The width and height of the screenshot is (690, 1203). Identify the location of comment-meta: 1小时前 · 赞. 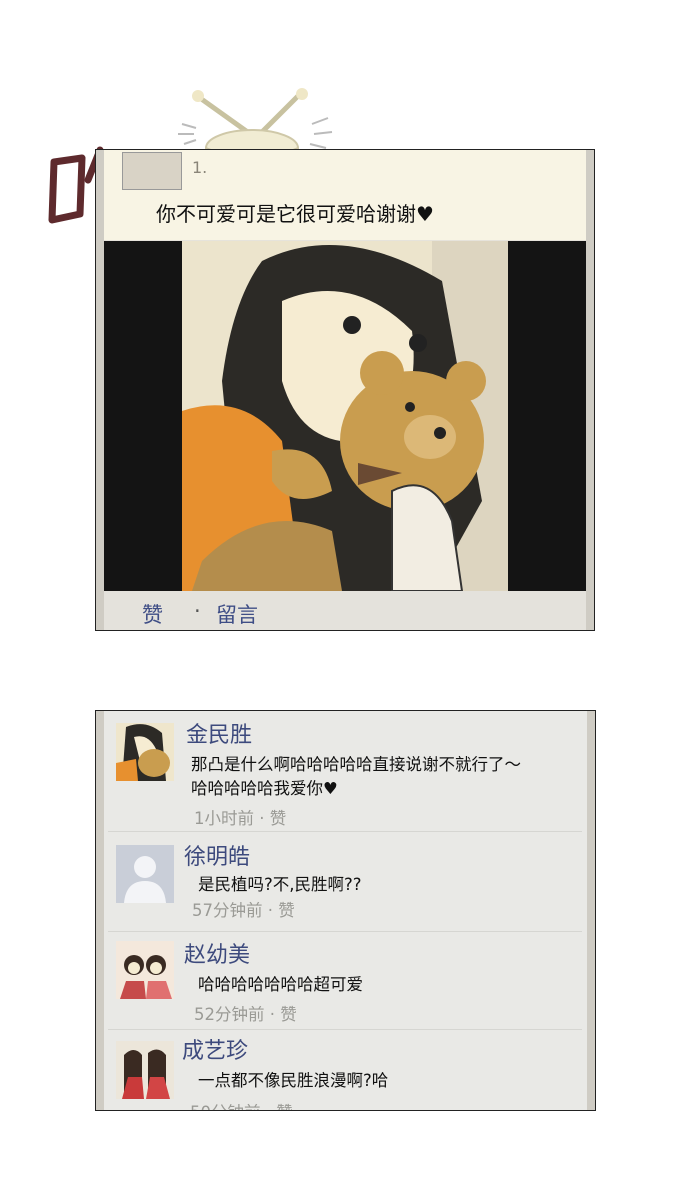
(240, 817).